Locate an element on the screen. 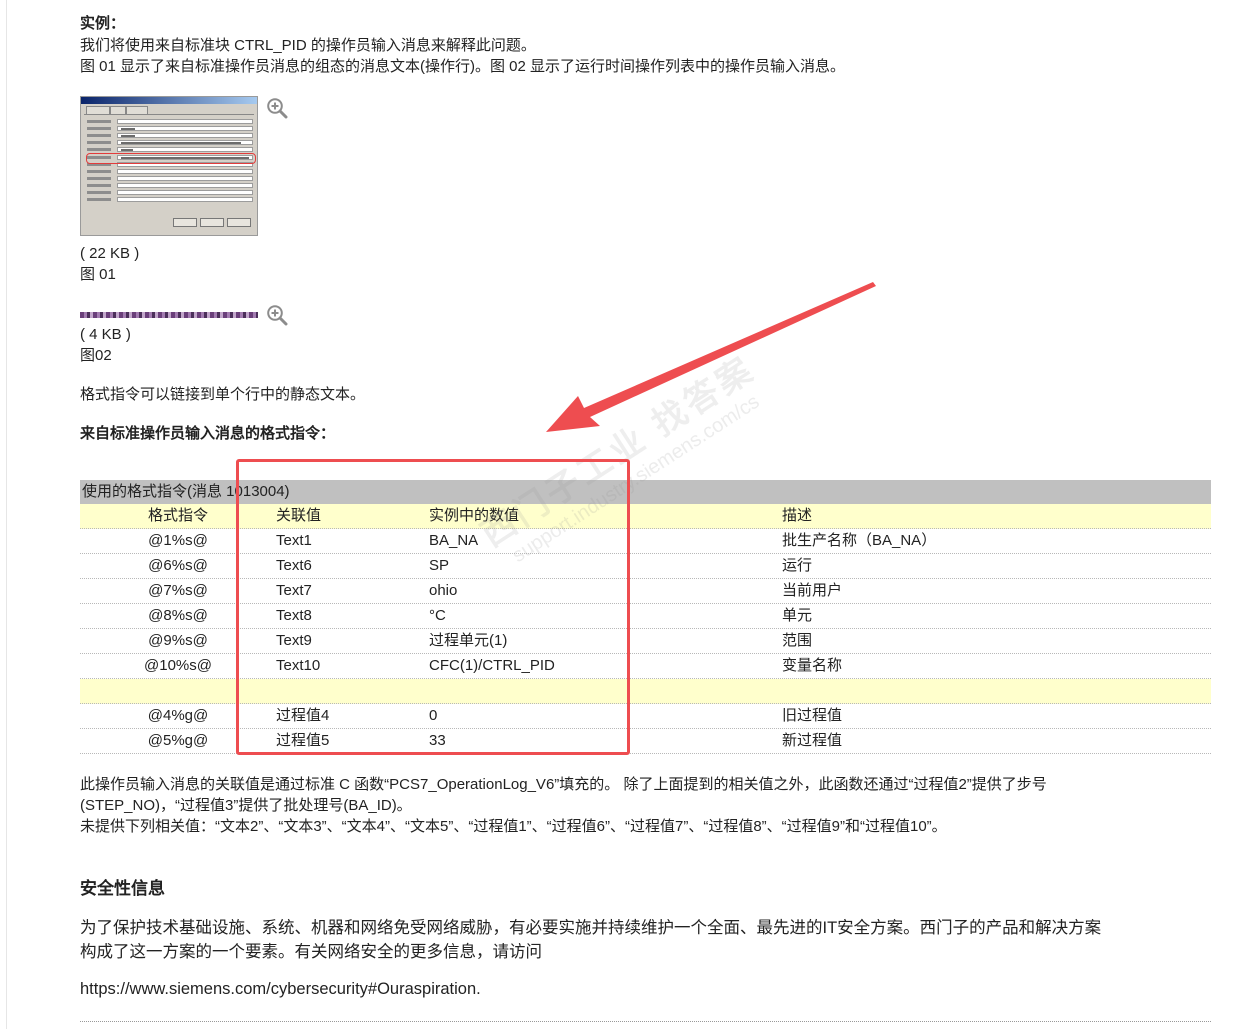 This screenshot has height=1029, width=1254. figure-01-caption: 图 01 is located at coordinates (98, 274).